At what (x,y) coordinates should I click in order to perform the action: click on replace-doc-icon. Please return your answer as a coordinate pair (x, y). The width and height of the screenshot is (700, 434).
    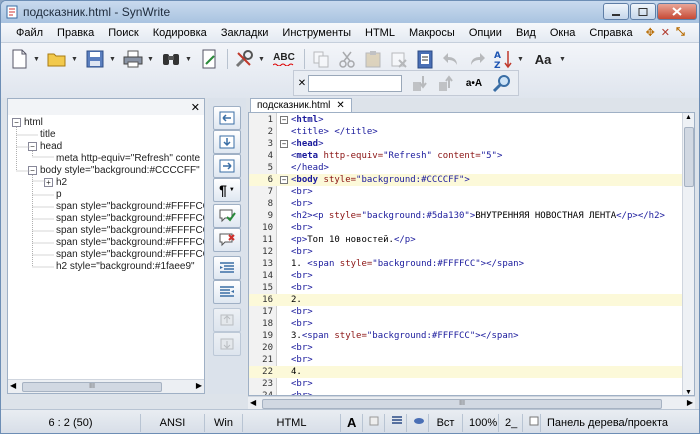
    Looking at the image, I should click on (209, 59).